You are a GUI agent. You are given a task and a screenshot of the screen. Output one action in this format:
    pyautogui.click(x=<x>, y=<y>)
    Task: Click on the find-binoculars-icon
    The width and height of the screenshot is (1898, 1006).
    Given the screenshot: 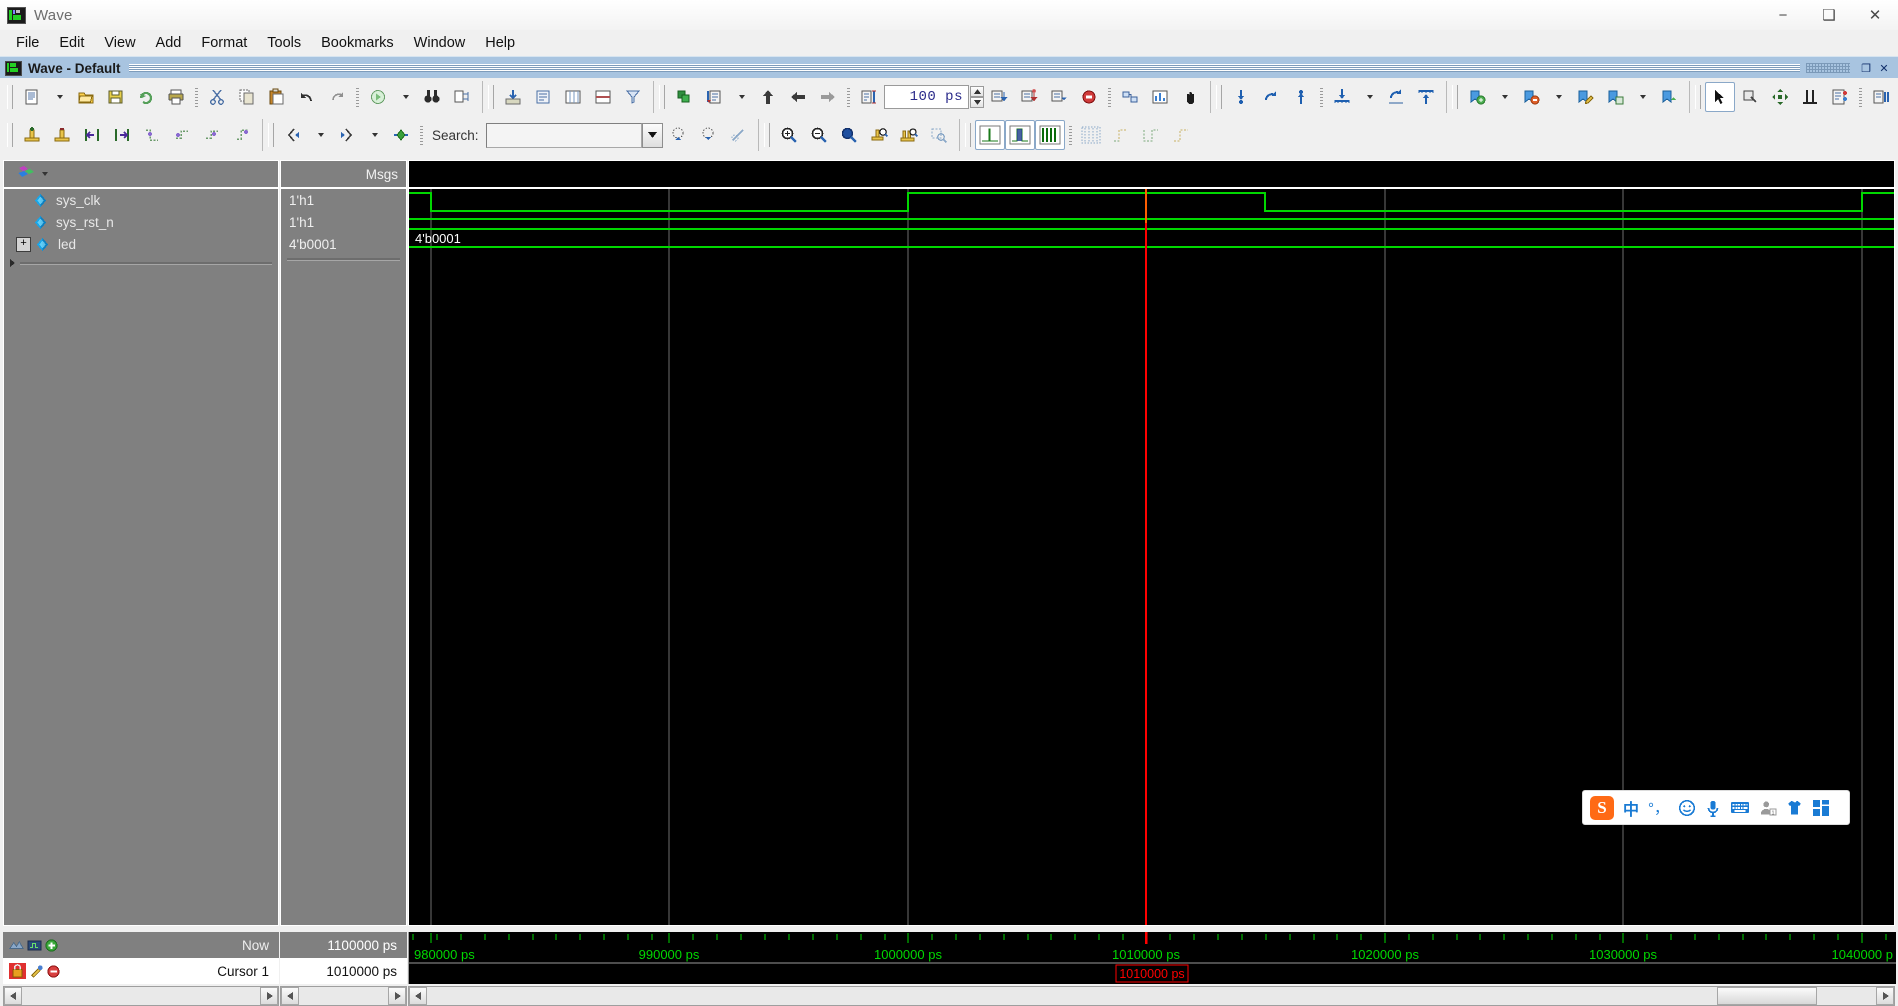 What is the action you would take?
    pyautogui.click(x=432, y=97)
    